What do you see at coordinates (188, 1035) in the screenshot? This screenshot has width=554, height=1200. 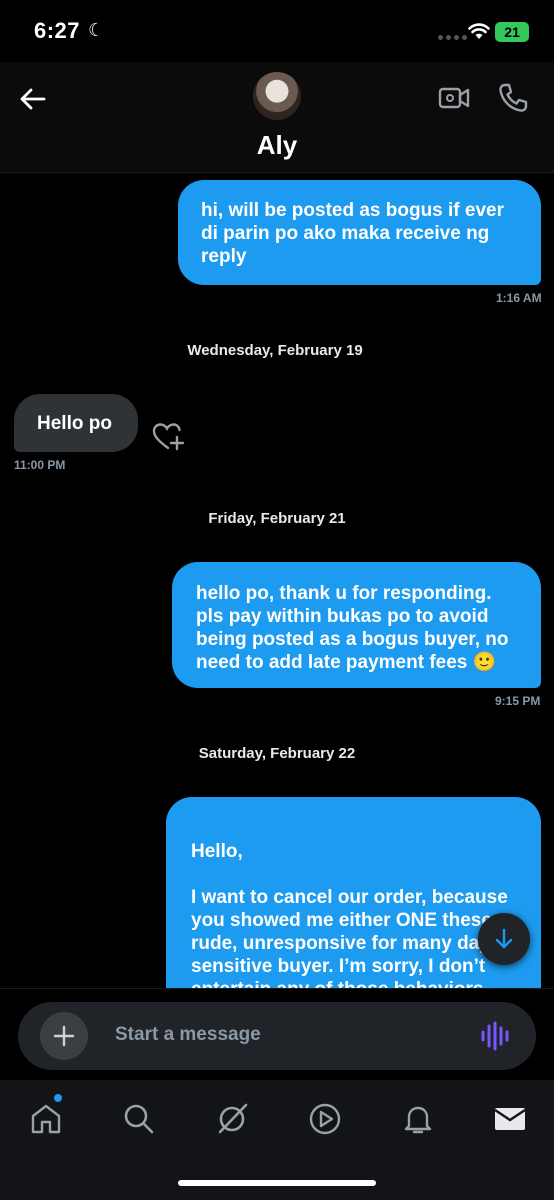 I see `message-input: Start a message` at bounding box center [188, 1035].